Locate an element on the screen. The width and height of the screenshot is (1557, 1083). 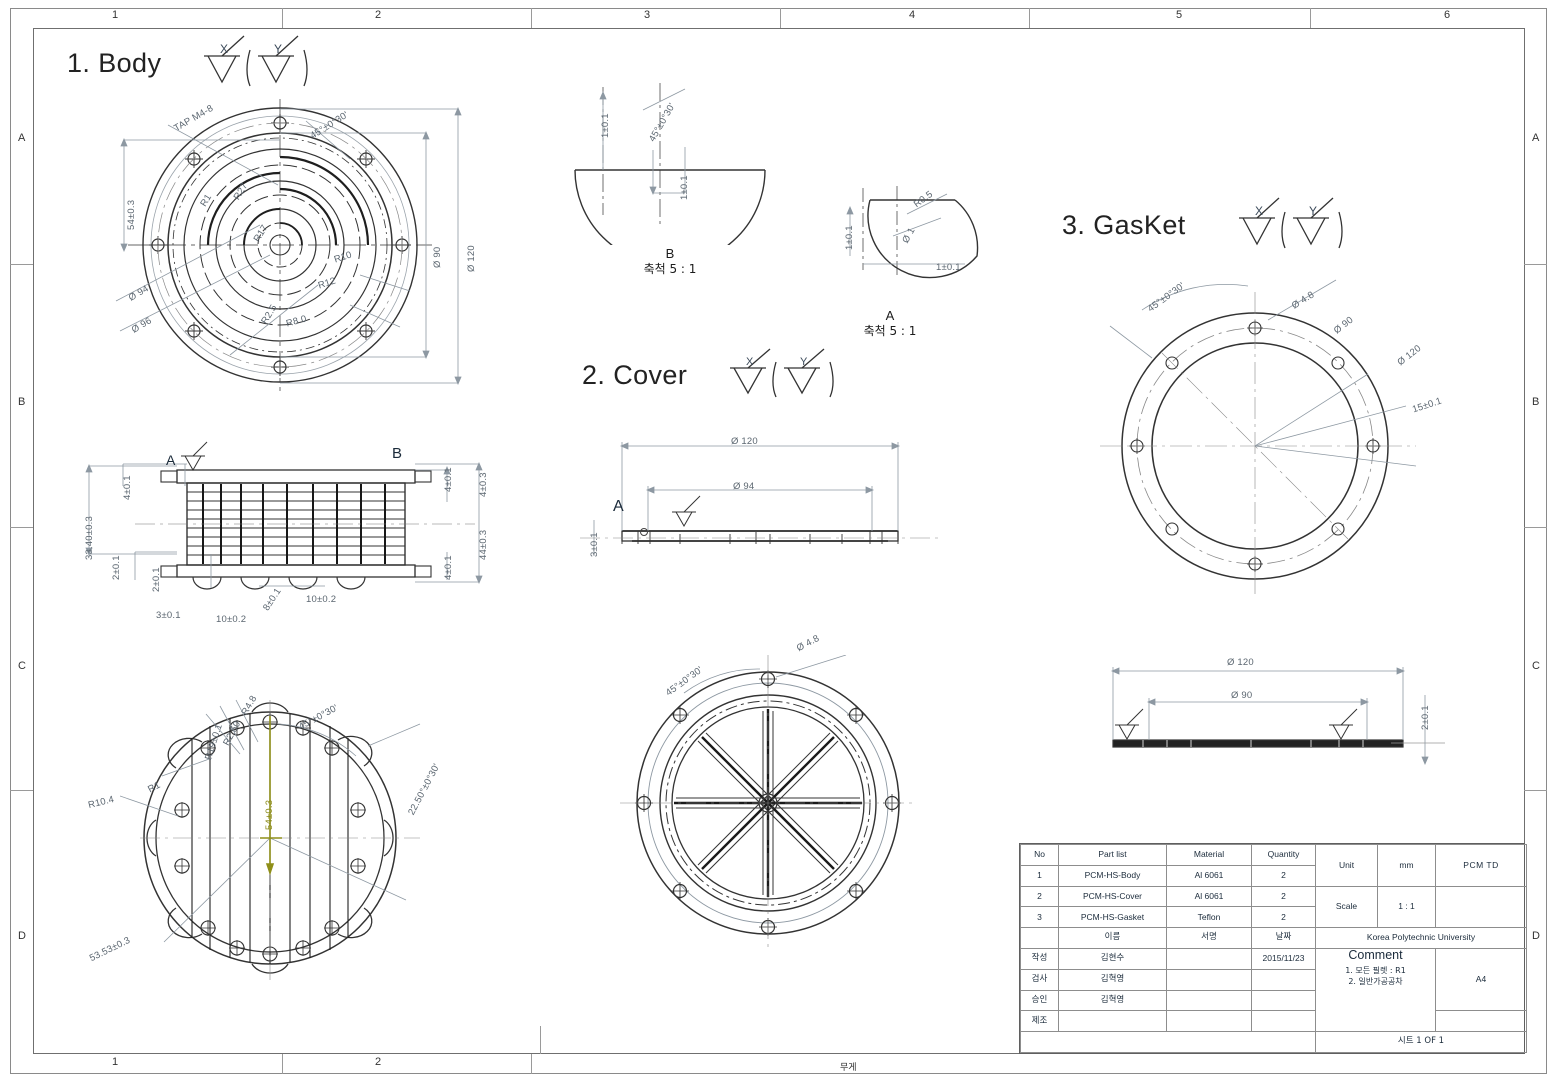
body-section-view is located at coordinates (284, 515).